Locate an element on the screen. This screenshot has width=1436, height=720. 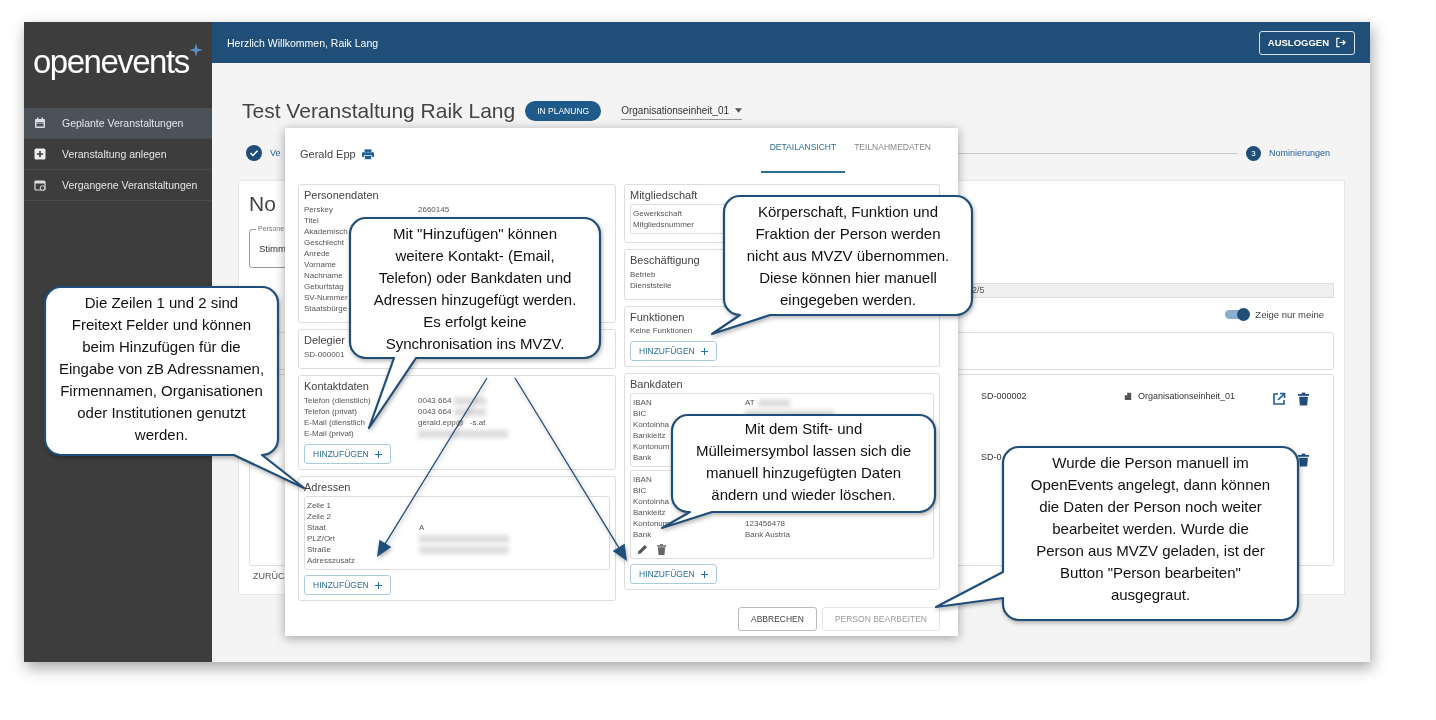
org-unit: Organisationseinheit_01 is located at coordinates (1187, 395).